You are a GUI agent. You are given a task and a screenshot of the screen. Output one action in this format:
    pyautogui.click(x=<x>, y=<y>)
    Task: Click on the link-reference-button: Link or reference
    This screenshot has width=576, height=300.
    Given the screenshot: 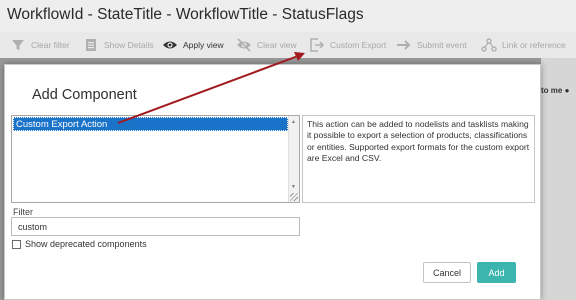 What is the action you would take?
    pyautogui.click(x=523, y=45)
    